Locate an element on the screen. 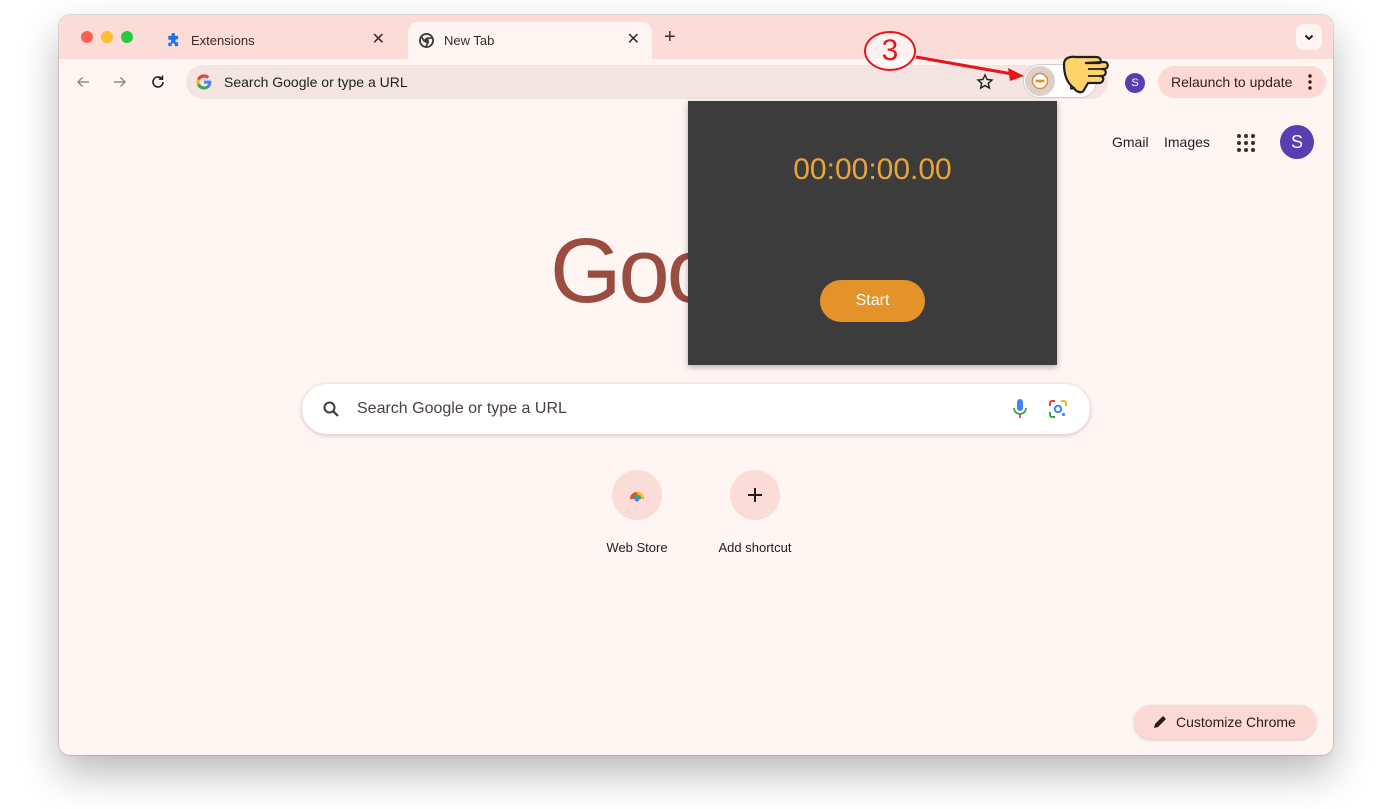  reload-button is located at coordinates (158, 82).